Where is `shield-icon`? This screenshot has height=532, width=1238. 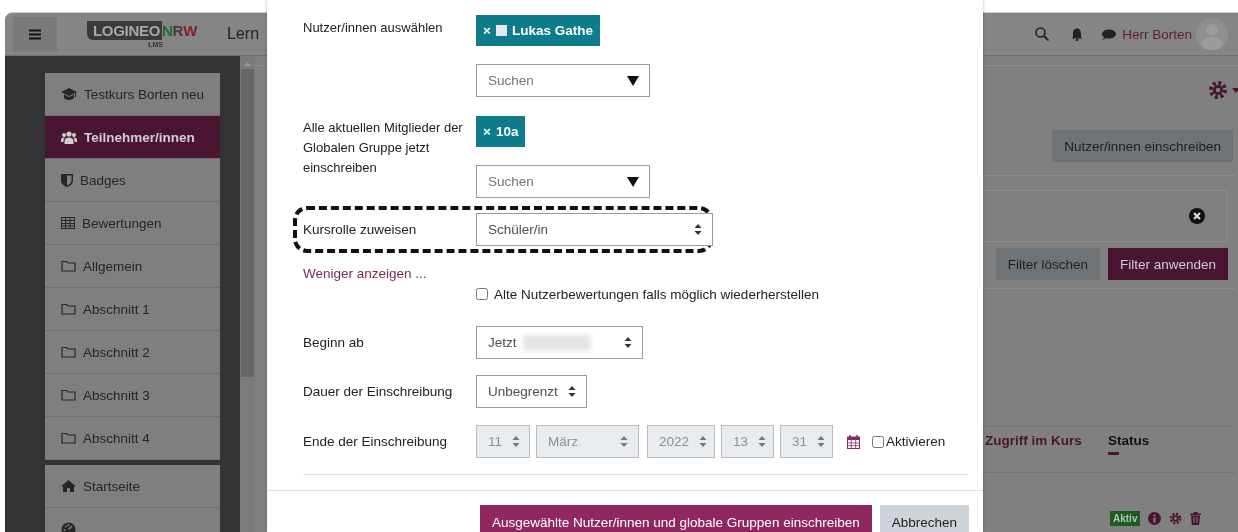
shield-icon is located at coordinates (67, 180).